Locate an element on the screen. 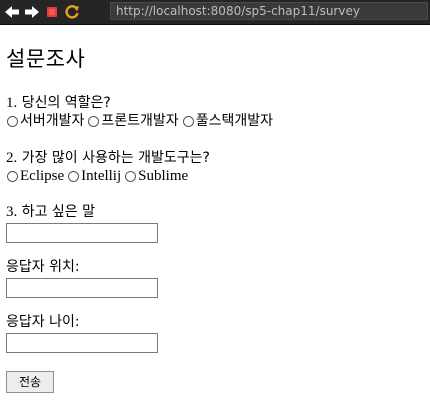 This screenshot has height=403, width=430. page-title: 설문조사 is located at coordinates (46, 59).